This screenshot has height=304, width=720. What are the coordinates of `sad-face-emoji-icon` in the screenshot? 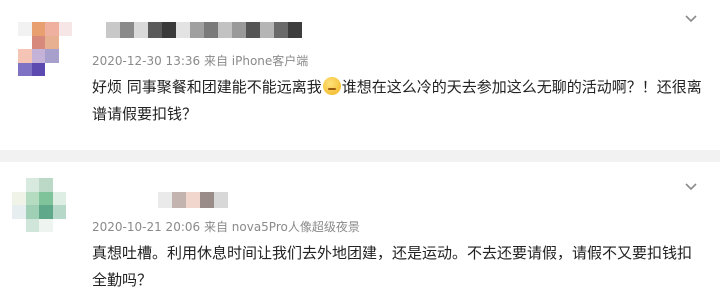 It's located at (331, 86).